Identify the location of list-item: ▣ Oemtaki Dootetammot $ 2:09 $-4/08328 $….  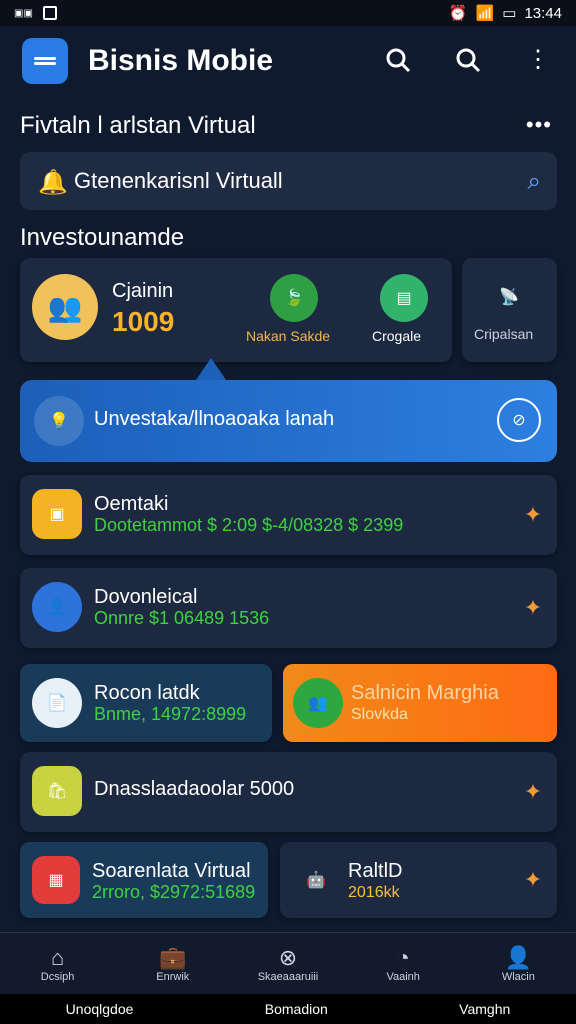
(288, 515).